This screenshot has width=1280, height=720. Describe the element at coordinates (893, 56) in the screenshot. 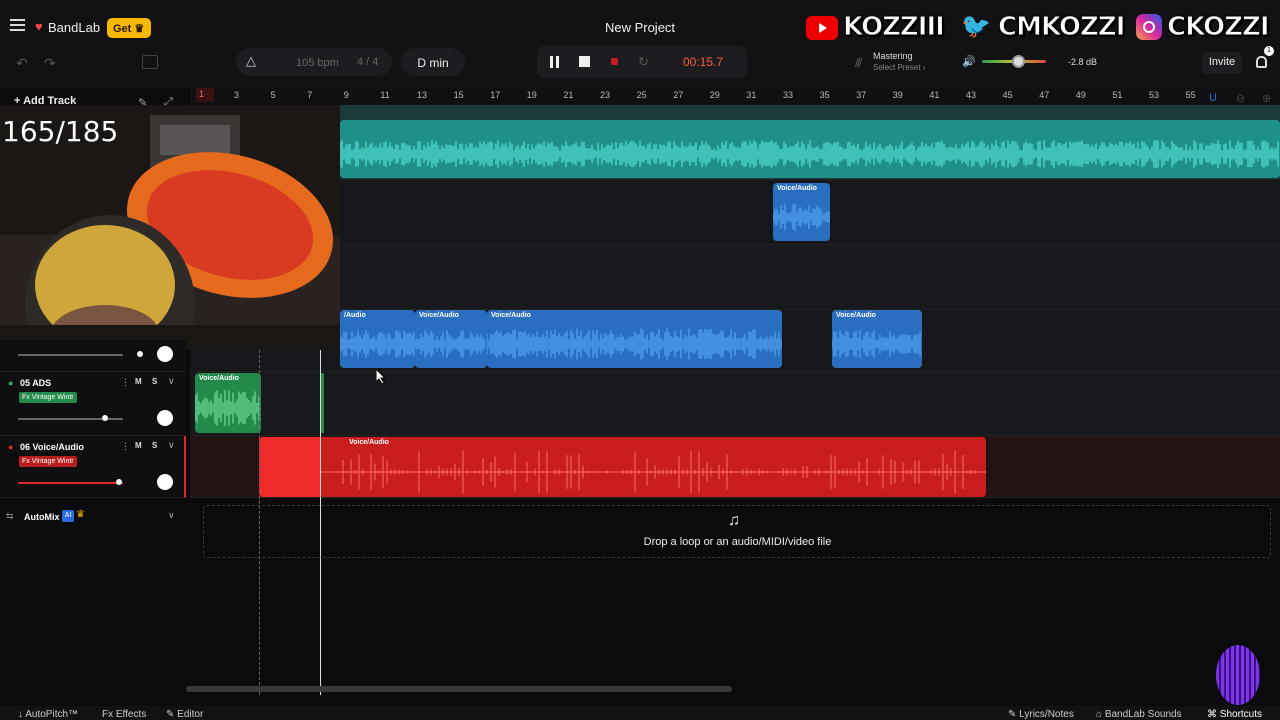

I see `mastering-label: Mastering` at that location.